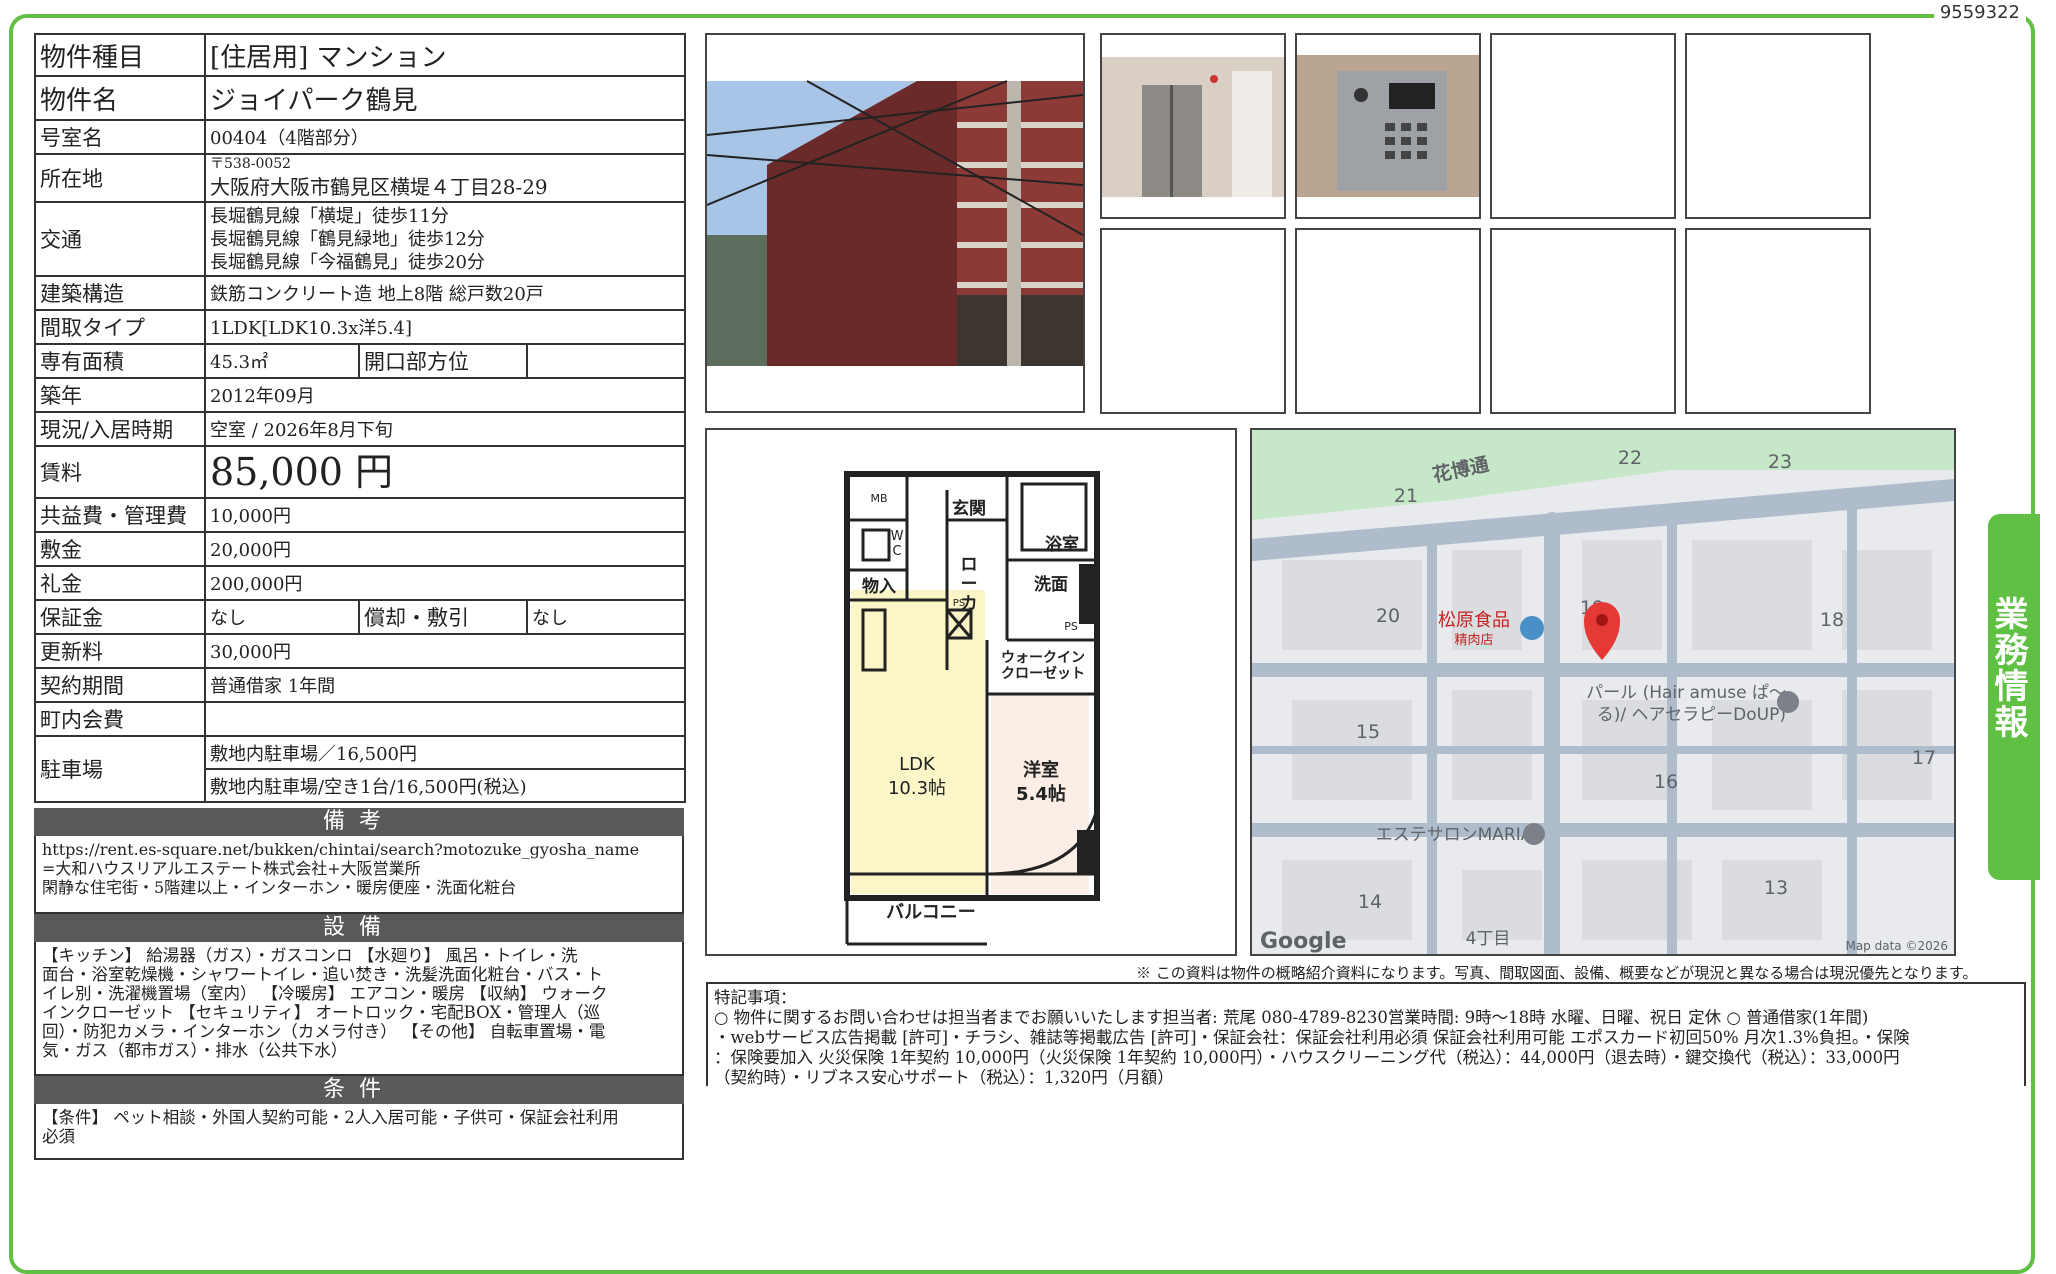  Describe the element at coordinates (120, 239) in the screenshot. I see `traffic-label: 交通` at that location.